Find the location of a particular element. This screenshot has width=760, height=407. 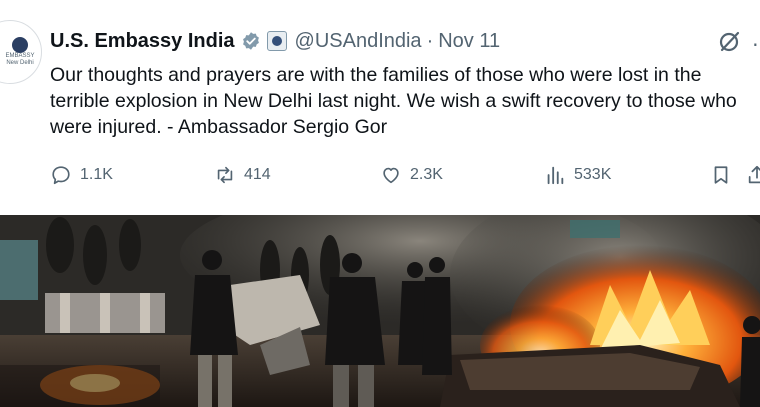

bookmark-button is located at coordinates (725, 175).